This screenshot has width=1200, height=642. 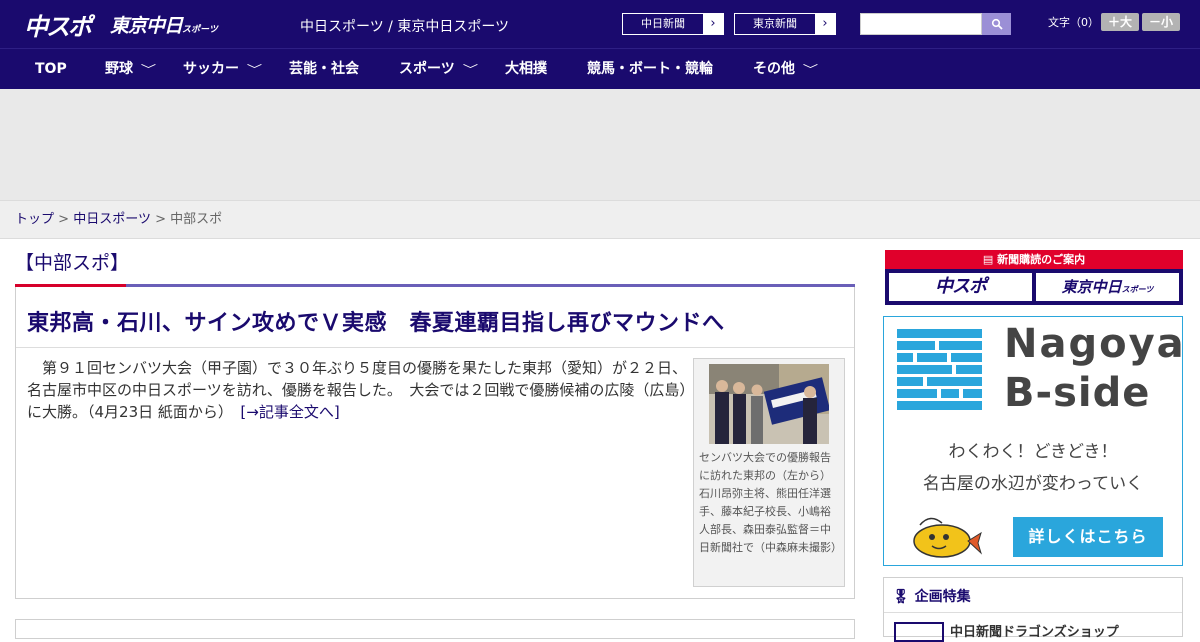 What do you see at coordinates (921, 24) in the screenshot?
I see `search-input` at bounding box center [921, 24].